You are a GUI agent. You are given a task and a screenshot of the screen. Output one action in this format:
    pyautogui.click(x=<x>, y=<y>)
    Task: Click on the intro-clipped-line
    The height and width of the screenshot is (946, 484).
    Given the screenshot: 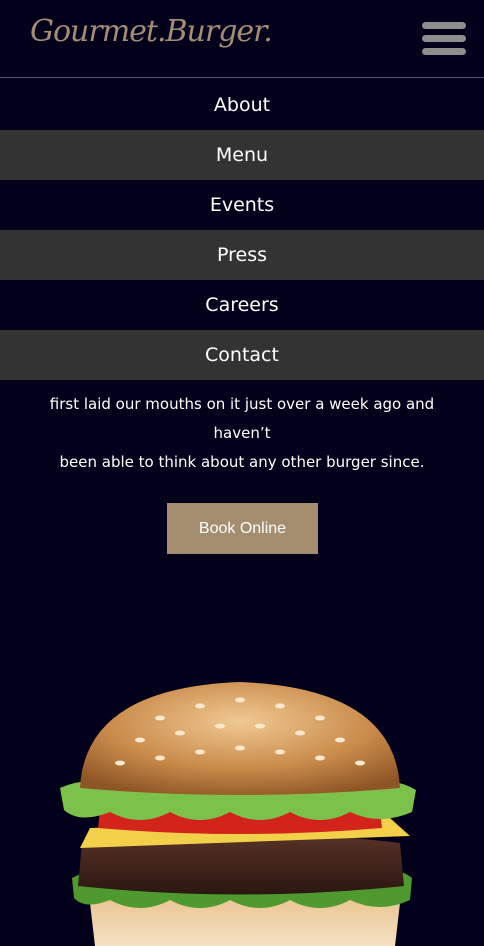 What is the action you would take?
    pyautogui.click(x=242, y=385)
    